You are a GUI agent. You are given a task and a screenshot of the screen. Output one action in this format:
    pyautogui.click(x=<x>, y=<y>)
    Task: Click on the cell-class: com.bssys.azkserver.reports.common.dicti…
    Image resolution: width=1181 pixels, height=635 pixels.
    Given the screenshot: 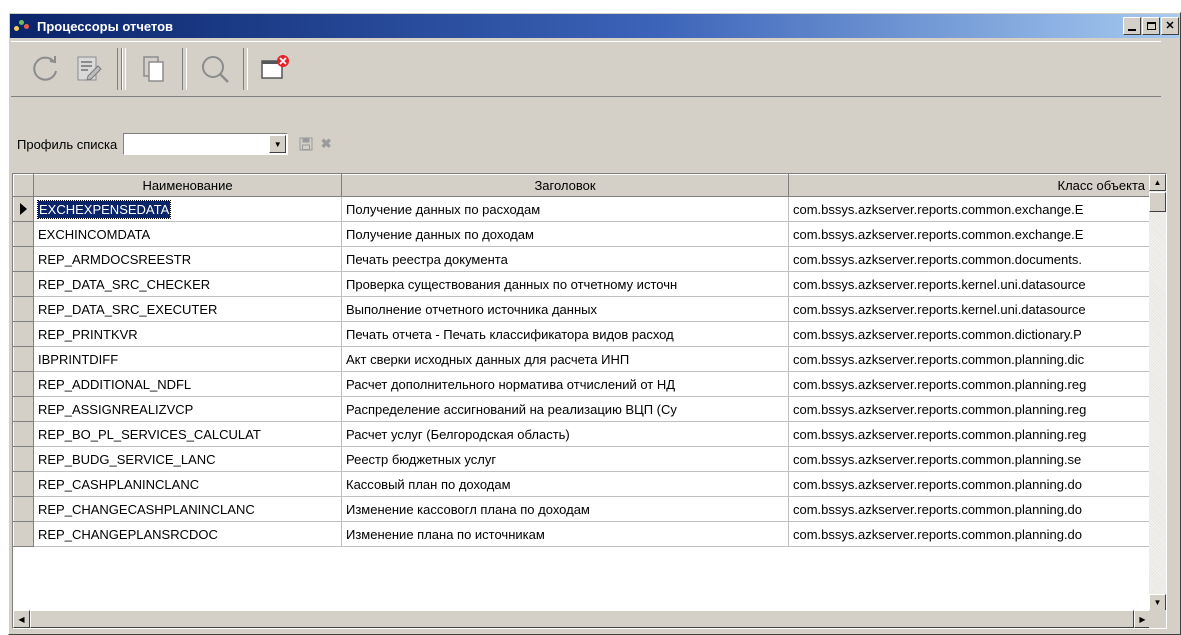 What is the action you would take?
    pyautogui.click(x=970, y=334)
    